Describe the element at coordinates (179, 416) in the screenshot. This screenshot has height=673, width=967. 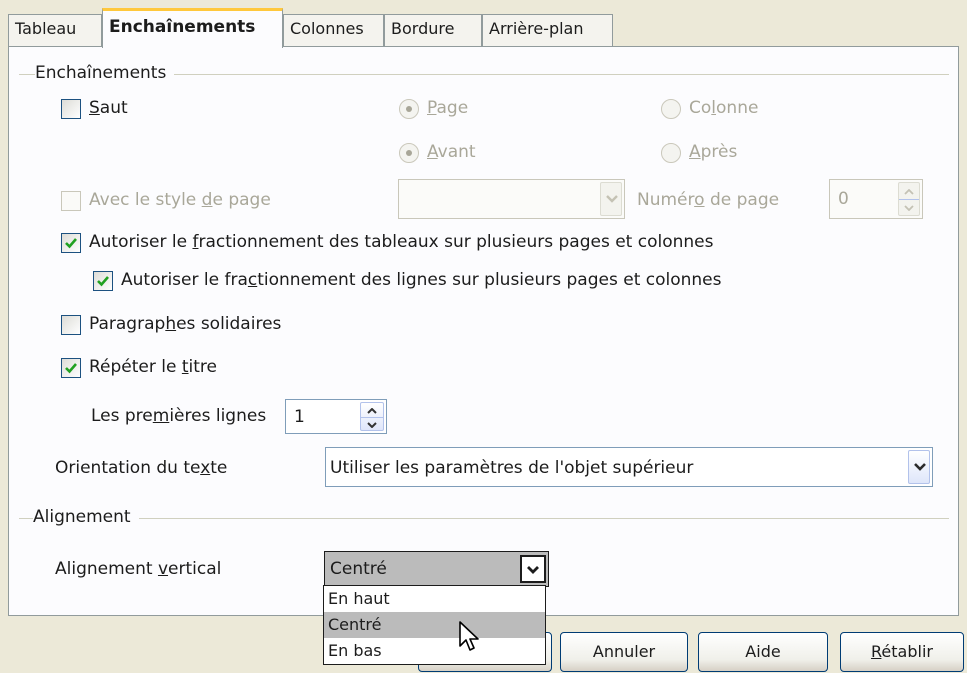
I see `premieres-lignes-label: Les premières lignes` at that location.